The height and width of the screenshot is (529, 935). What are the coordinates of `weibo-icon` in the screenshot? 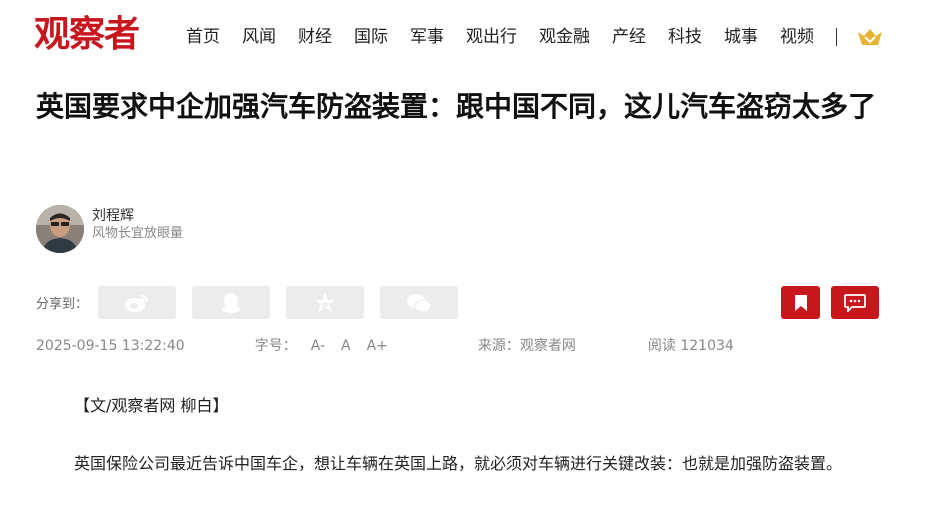 It's located at (137, 303).